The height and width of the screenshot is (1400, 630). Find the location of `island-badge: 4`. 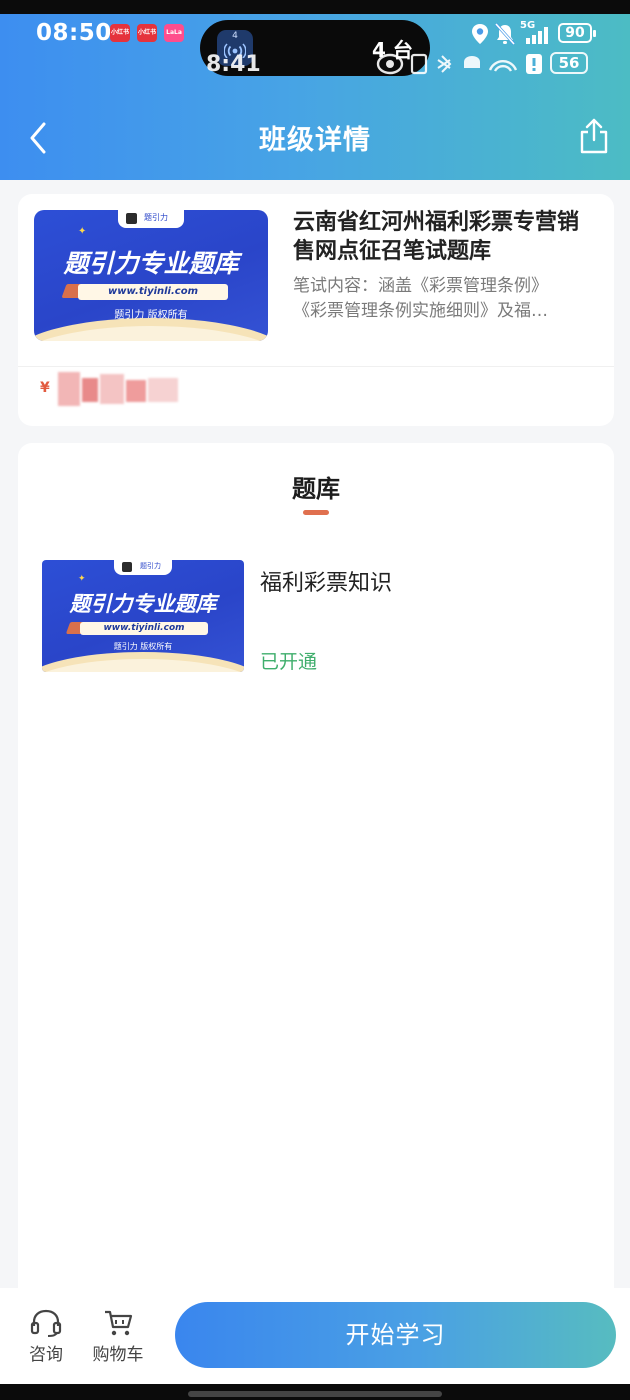

island-badge: 4 is located at coordinates (235, 36).